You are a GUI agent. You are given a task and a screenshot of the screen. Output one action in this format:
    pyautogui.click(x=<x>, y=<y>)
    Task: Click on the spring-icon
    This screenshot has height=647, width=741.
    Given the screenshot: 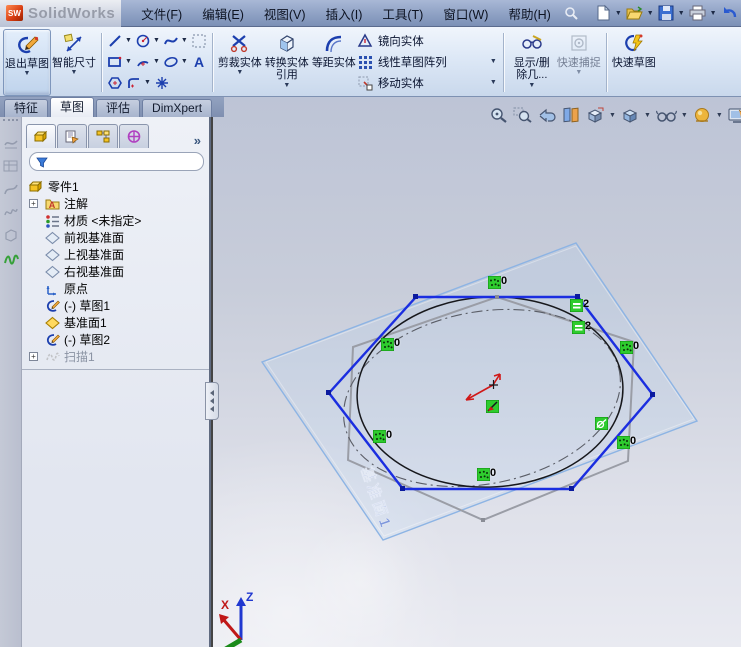 What is the action you would take?
    pyautogui.click(x=10, y=259)
    